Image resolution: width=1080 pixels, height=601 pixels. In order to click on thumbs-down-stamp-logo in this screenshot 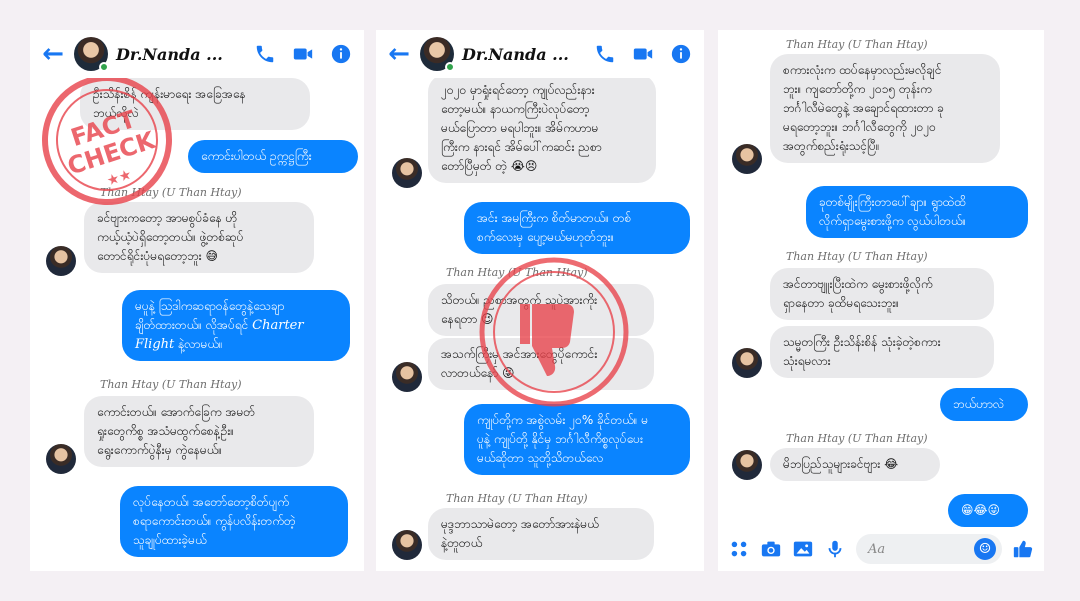, I will do `click(554, 332)`.